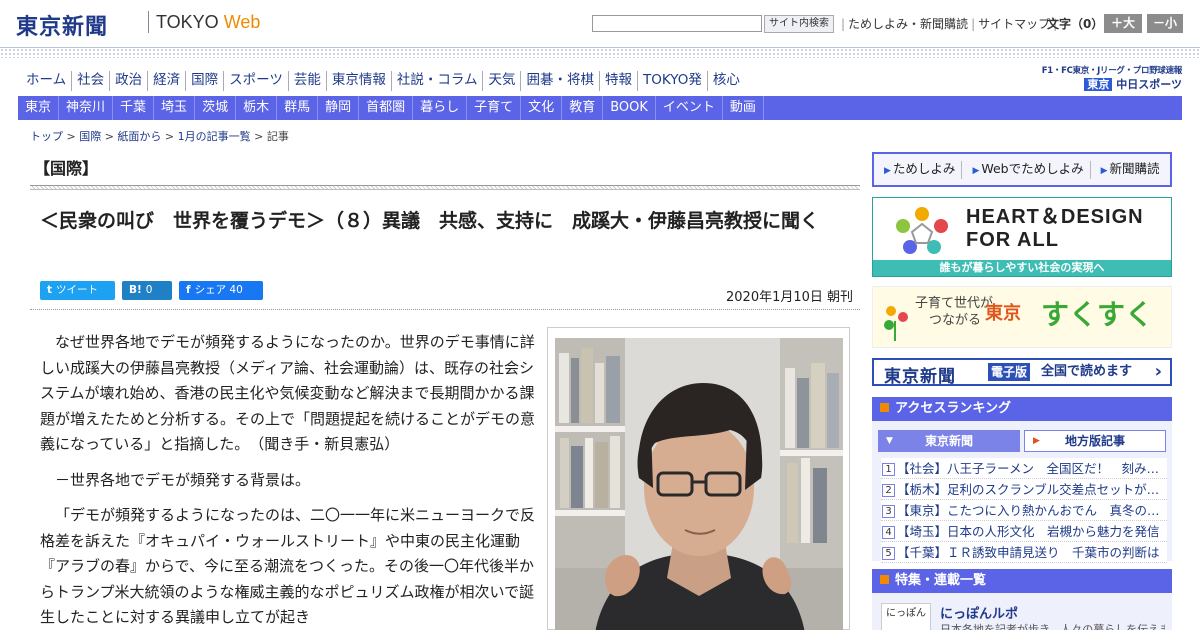 The height and width of the screenshot is (630, 1200). I want to click on tab-tokyo-shimbun-label: 東京新聞, so click(948, 441).